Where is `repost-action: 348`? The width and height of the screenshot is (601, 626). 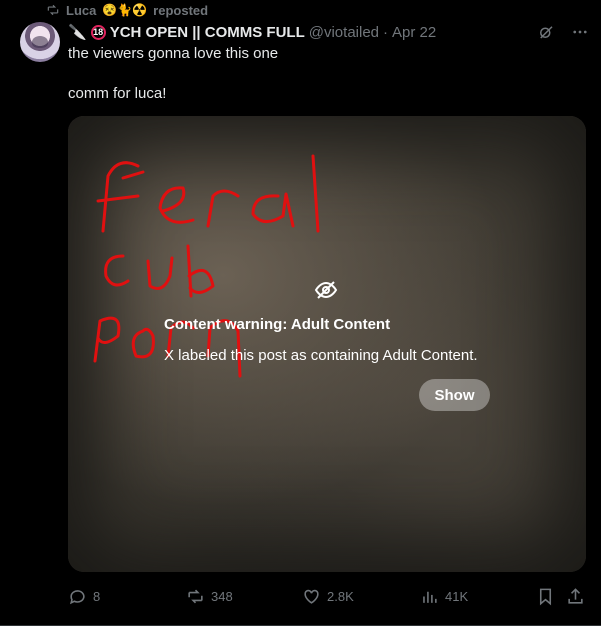
repost-action: 348 is located at coordinates (209, 596).